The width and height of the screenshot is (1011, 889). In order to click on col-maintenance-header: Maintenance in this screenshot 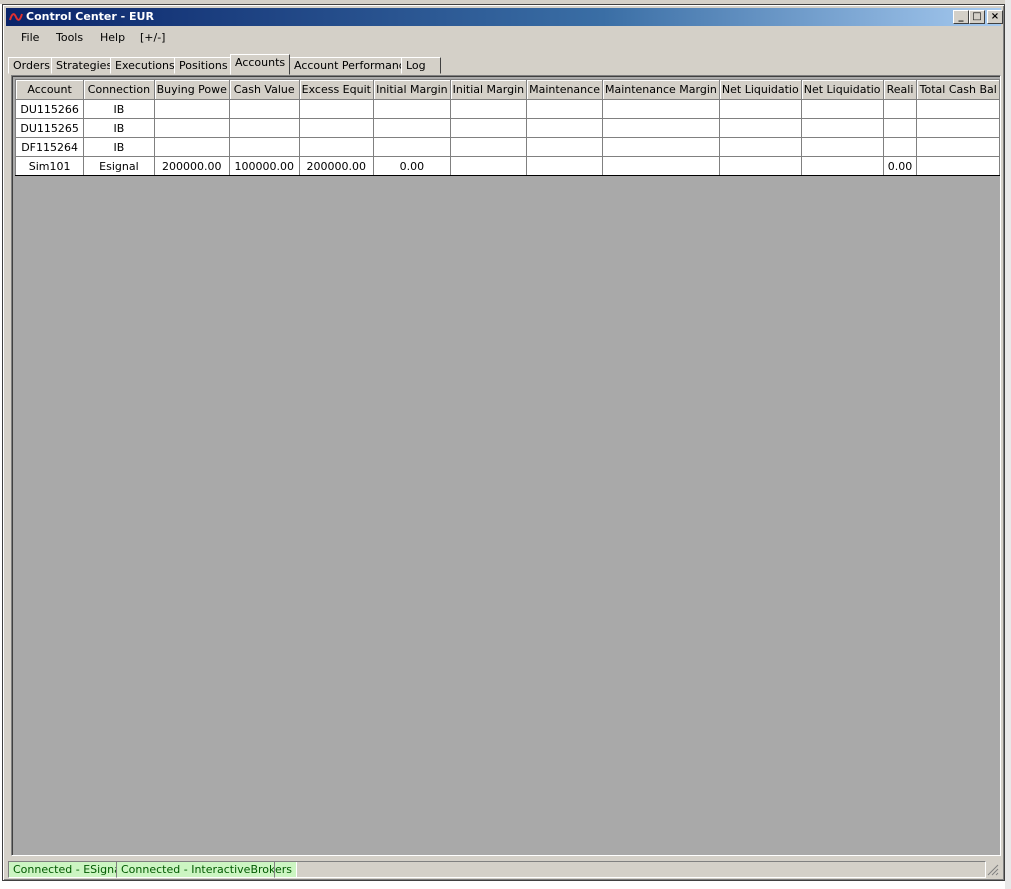, I will do `click(564, 89)`.